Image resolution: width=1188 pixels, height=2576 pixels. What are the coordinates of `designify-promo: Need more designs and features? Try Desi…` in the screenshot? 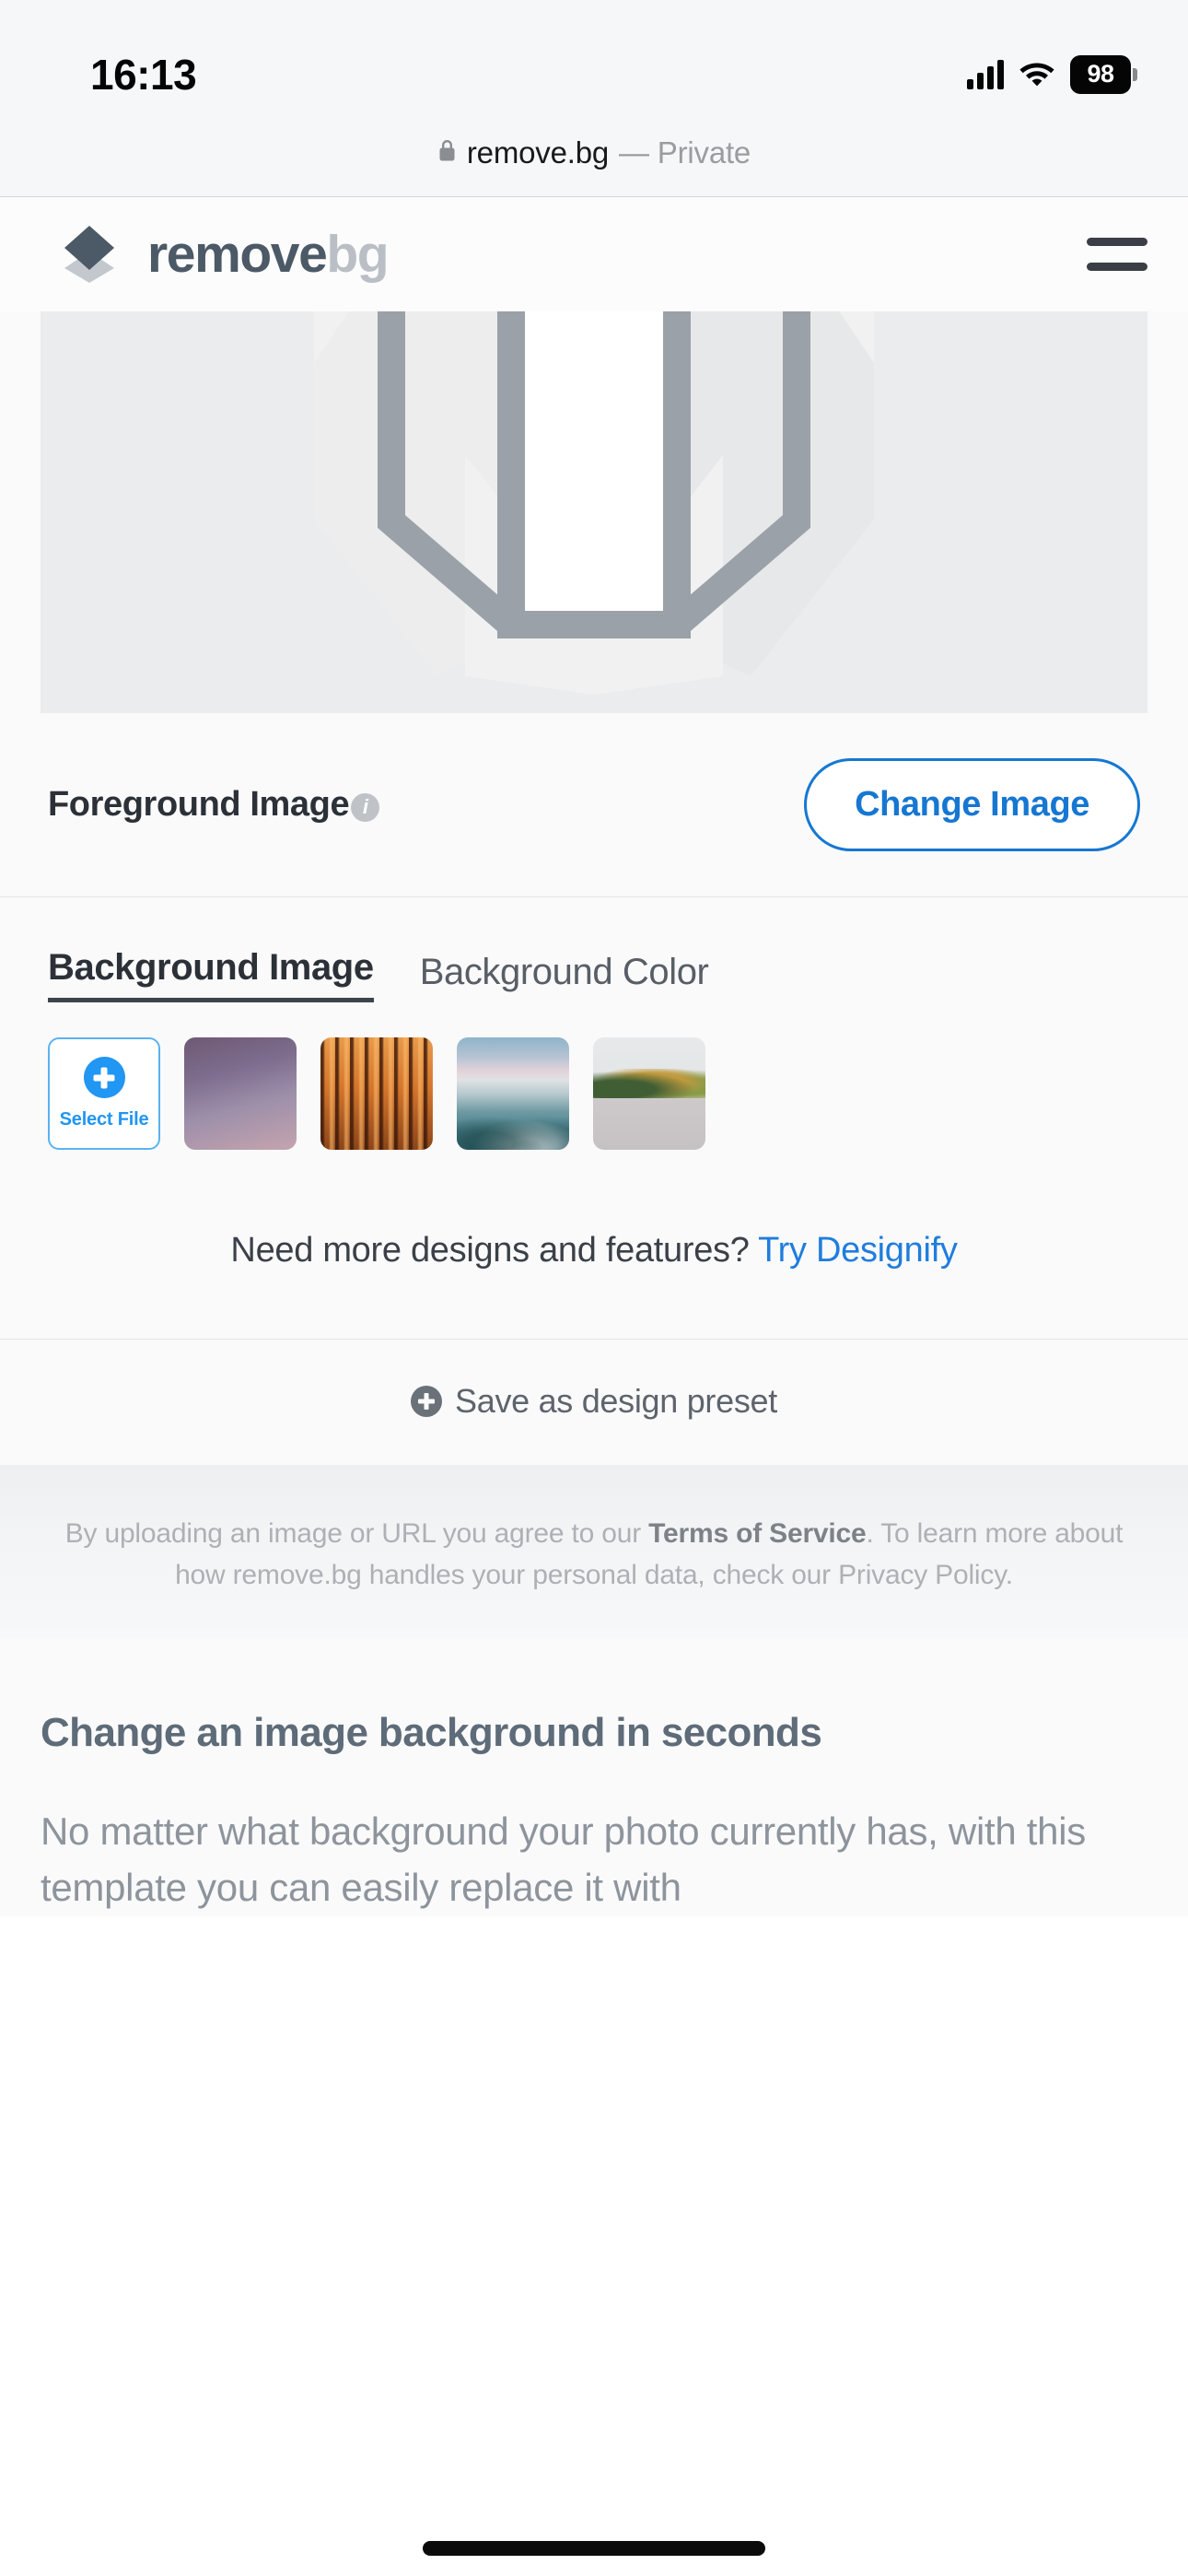 It's located at (594, 1245).